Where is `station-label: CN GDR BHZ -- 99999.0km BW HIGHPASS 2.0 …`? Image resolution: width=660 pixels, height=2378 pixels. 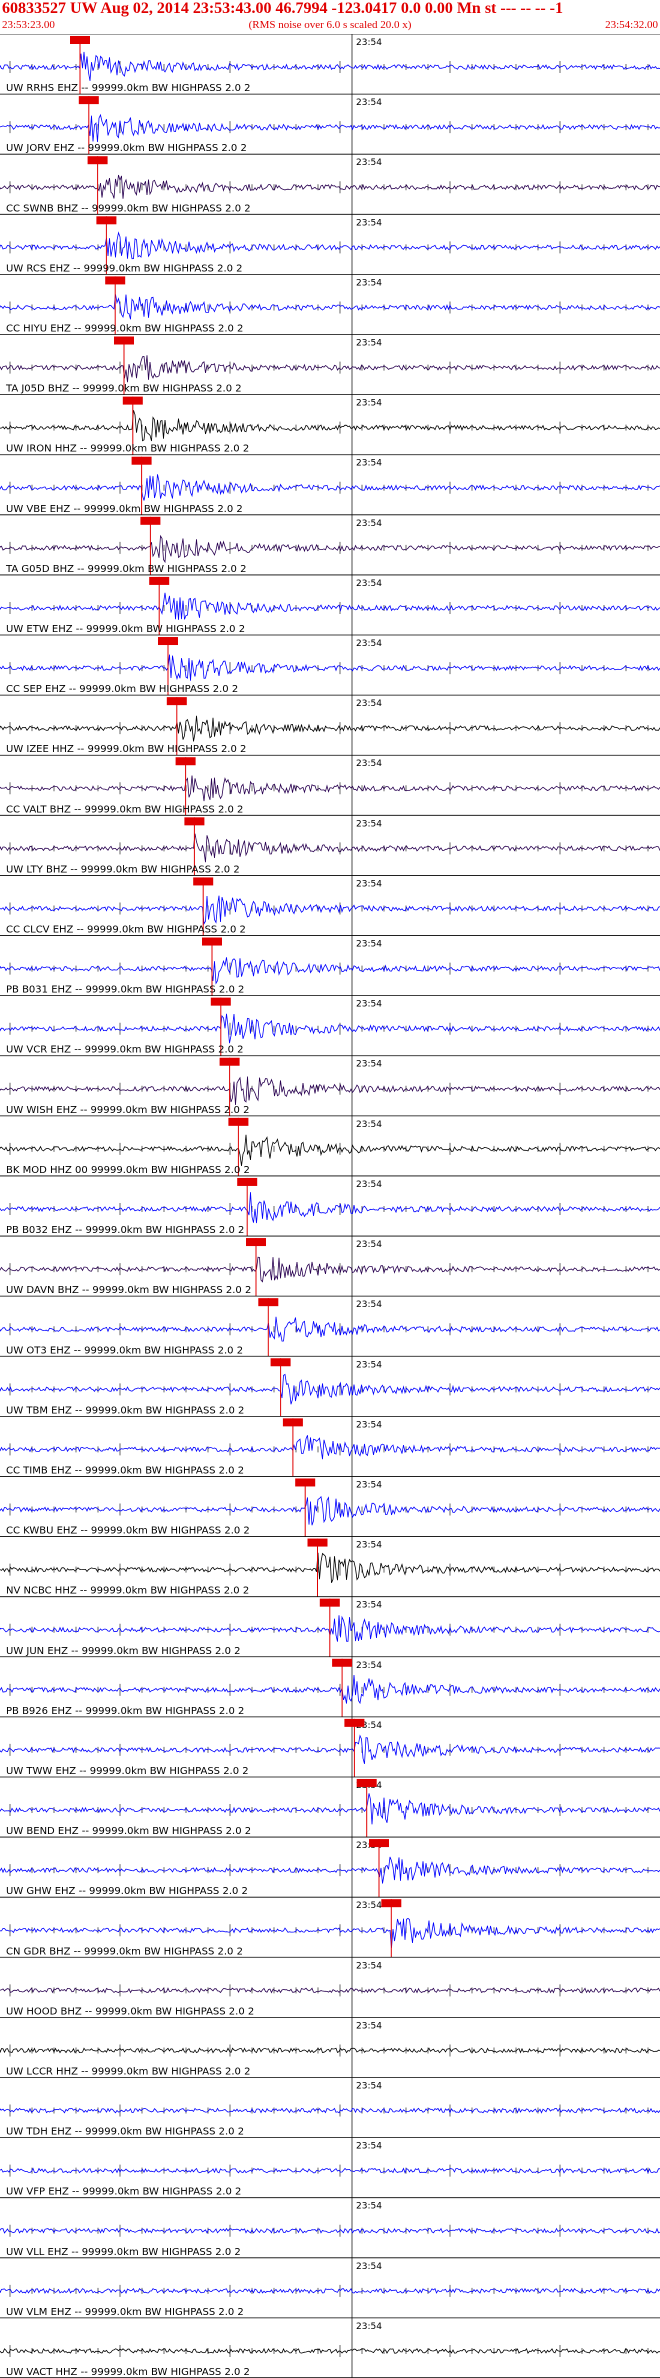 station-label: CN GDR BHZ -- 99999.0km BW HIGHPASS 2.0 … is located at coordinates (124, 1951).